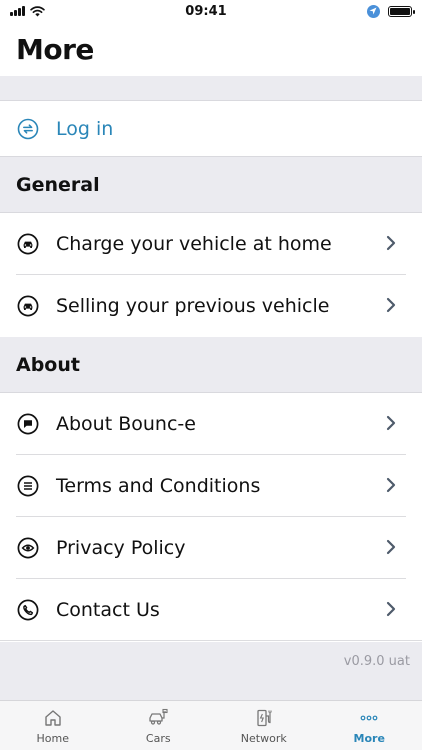  Describe the element at coordinates (158, 738) in the screenshot. I see `tab-label: Cars` at that location.